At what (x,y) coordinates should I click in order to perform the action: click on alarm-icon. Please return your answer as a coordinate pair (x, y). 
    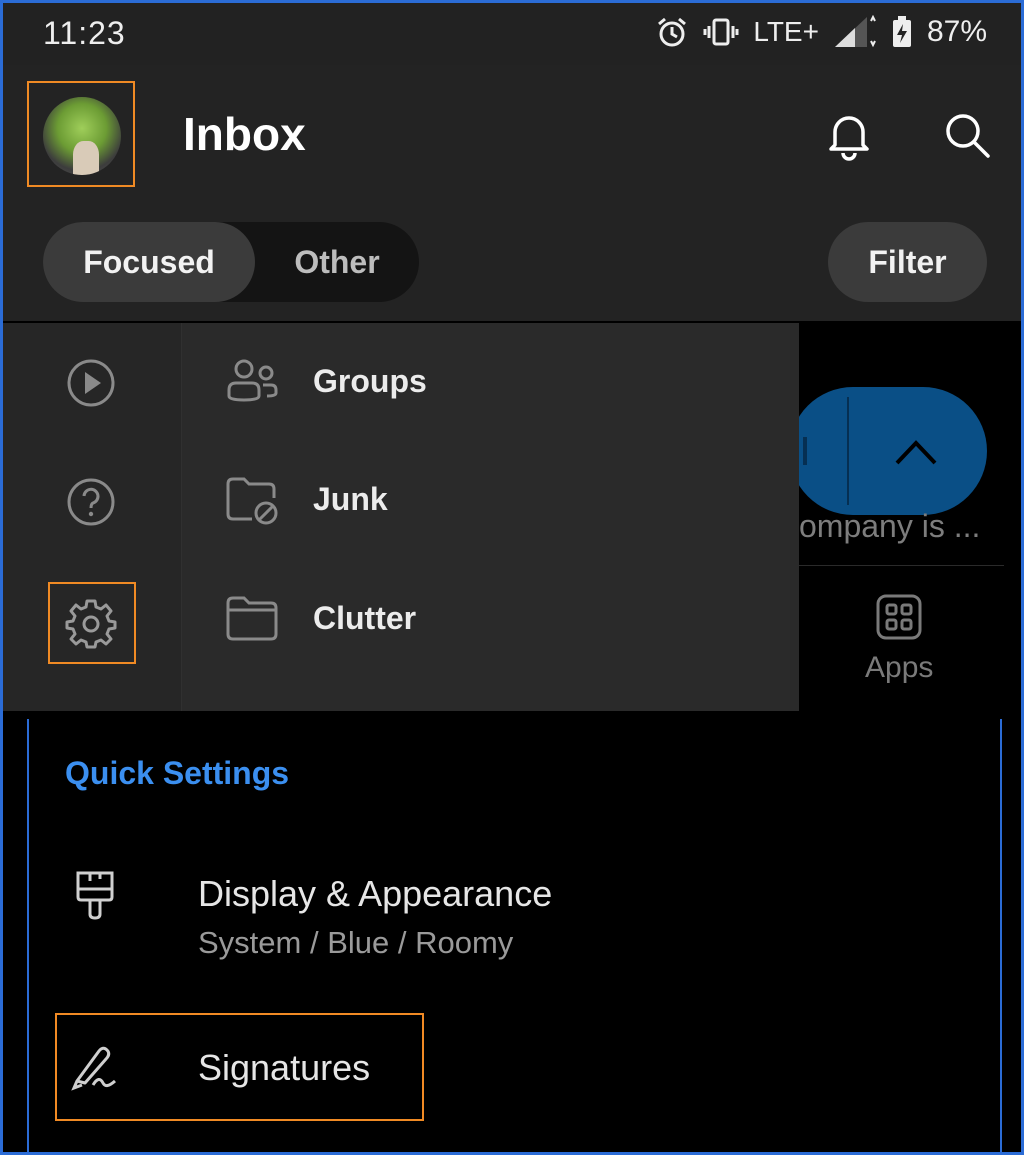
    Looking at the image, I should click on (672, 32).